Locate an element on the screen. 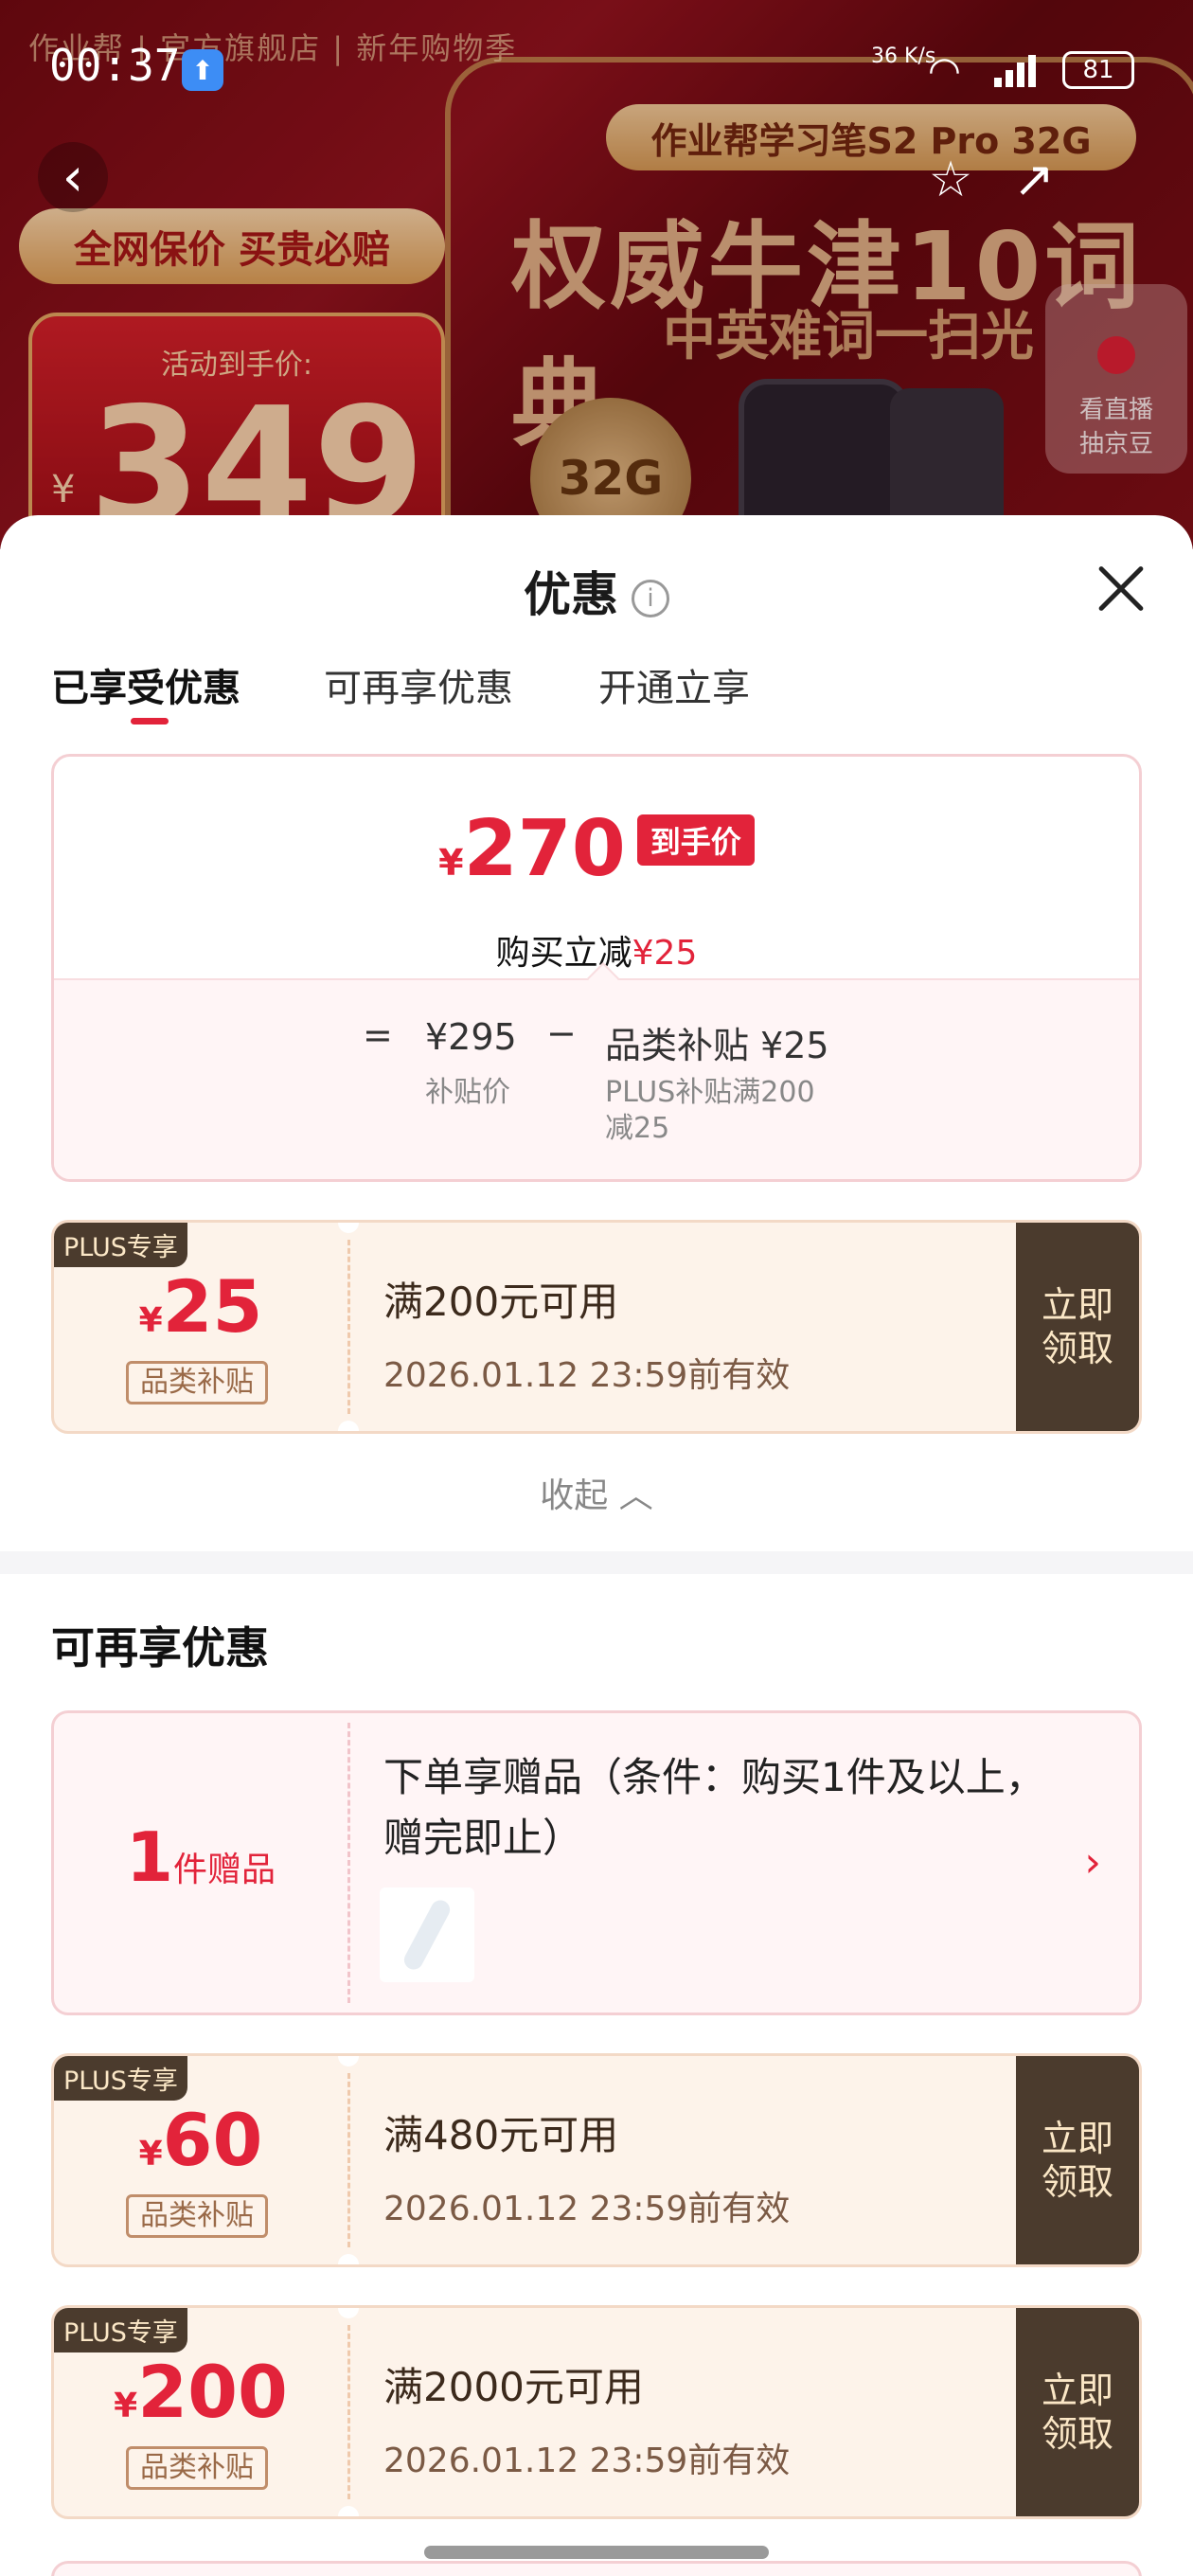 Image resolution: width=1193 pixels, height=2576 pixels. equals-sign: = is located at coordinates (378, 1035).